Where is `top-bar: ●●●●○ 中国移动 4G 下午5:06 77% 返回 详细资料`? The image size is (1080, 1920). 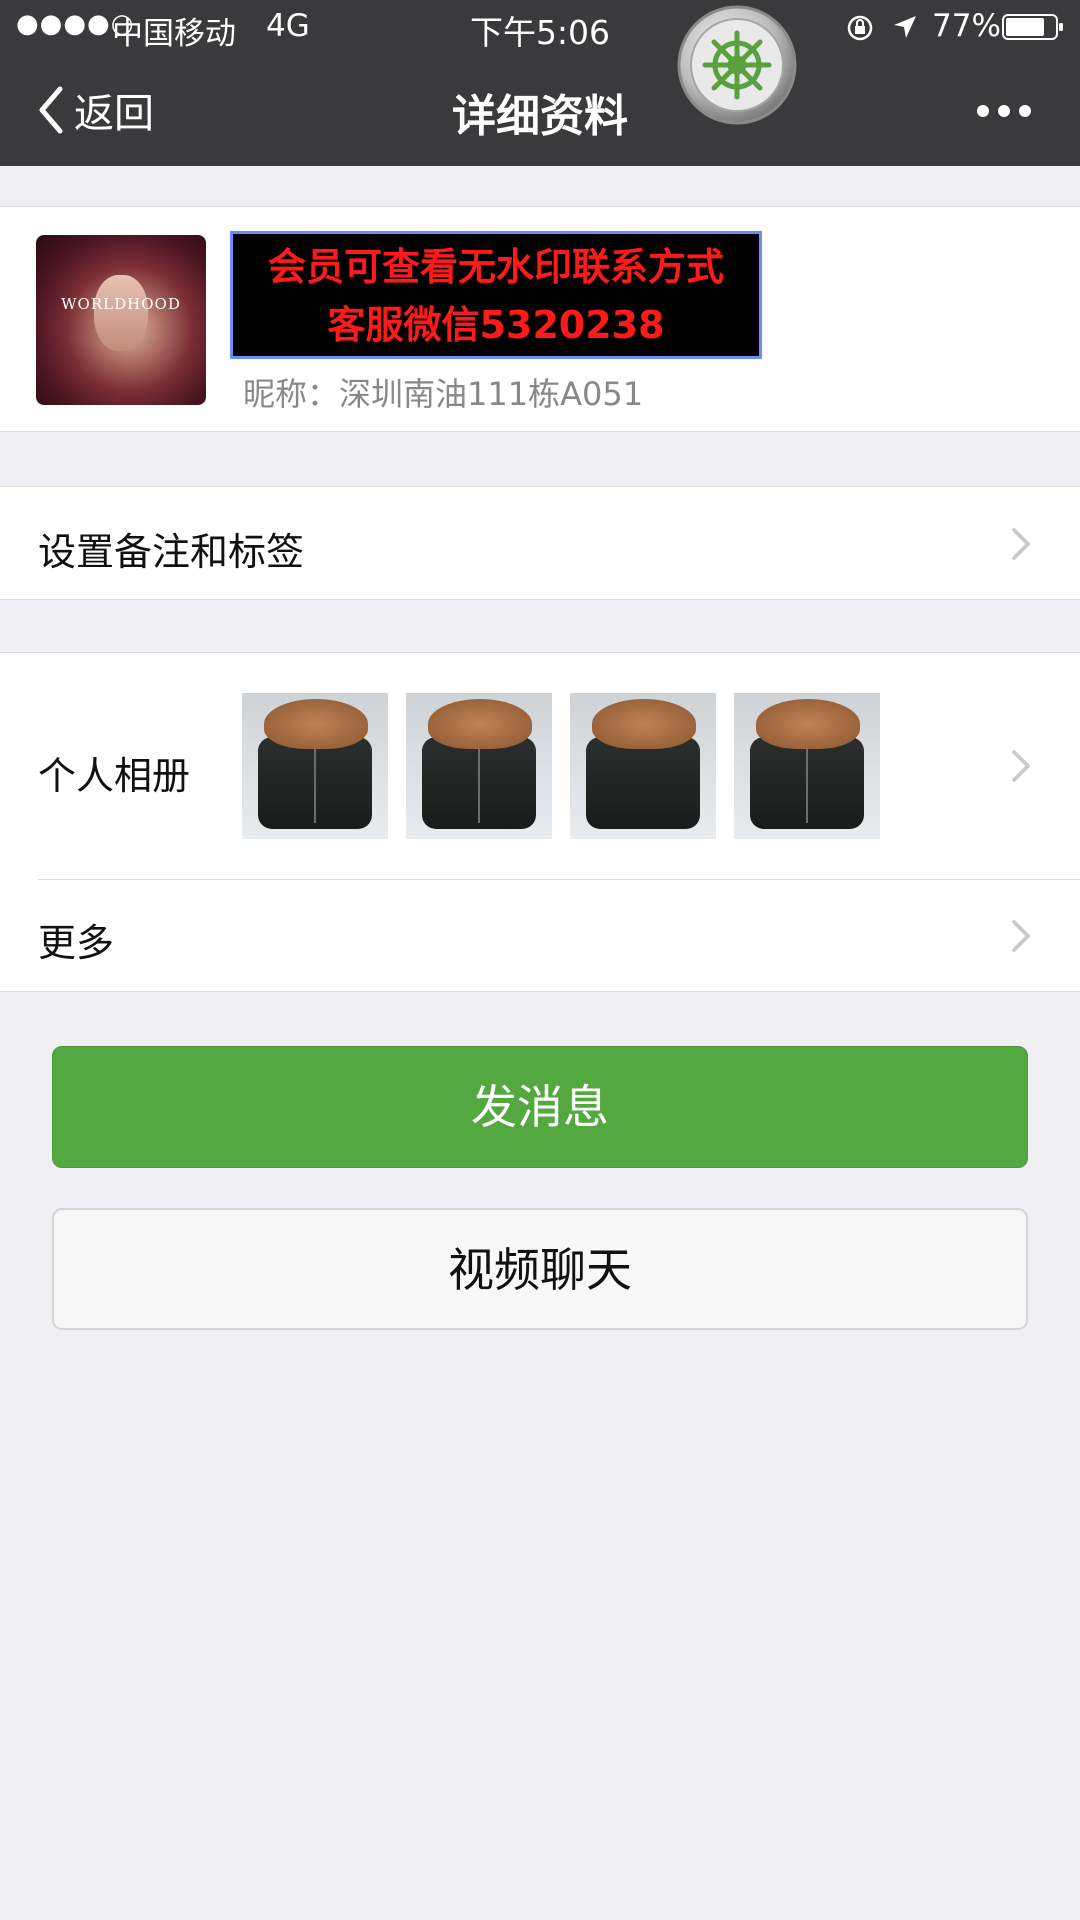
top-bar: ●●●●○ 中国移动 4G 下午5:06 77% 返回 详细资料 is located at coordinates (540, 83).